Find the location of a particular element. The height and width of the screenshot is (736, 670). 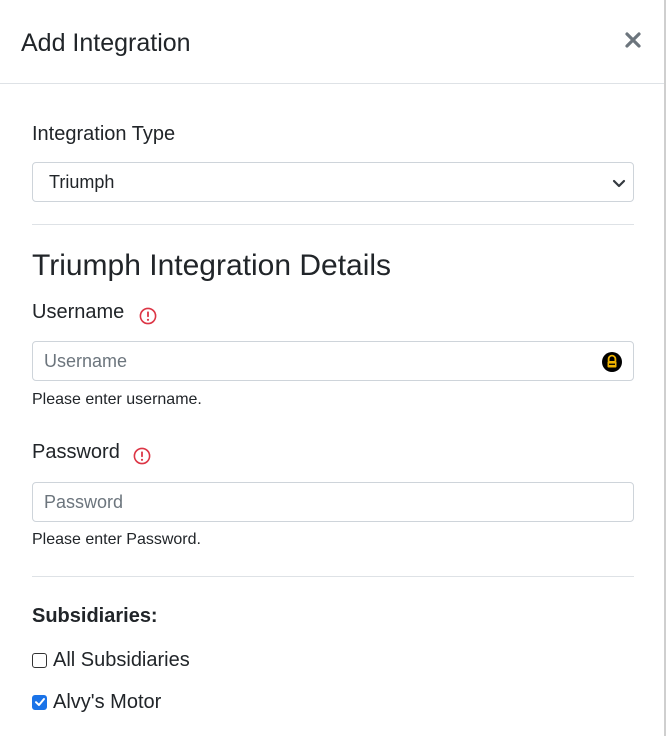

password-label: Password is located at coordinates (76, 452).